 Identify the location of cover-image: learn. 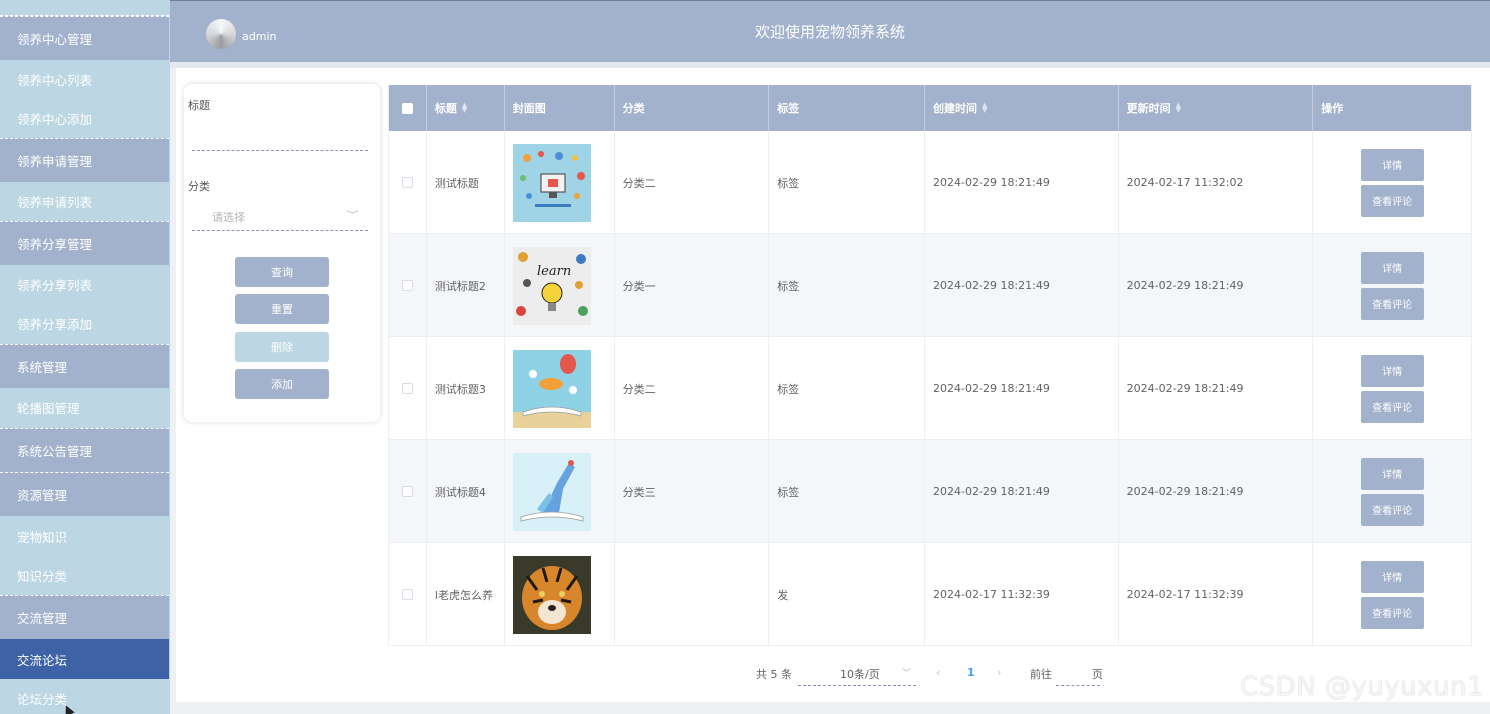
(551, 285).